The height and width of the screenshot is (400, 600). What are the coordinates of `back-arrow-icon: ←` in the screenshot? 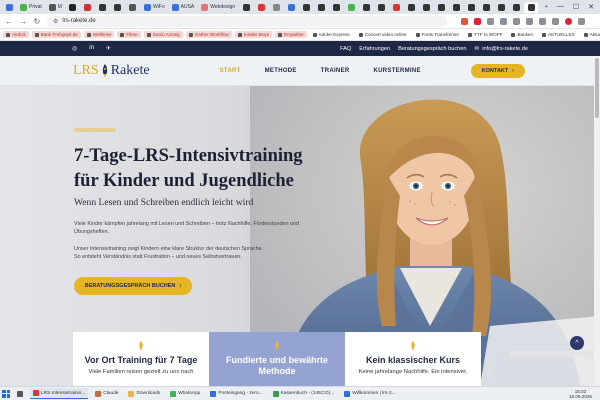 It's located at (9, 21).